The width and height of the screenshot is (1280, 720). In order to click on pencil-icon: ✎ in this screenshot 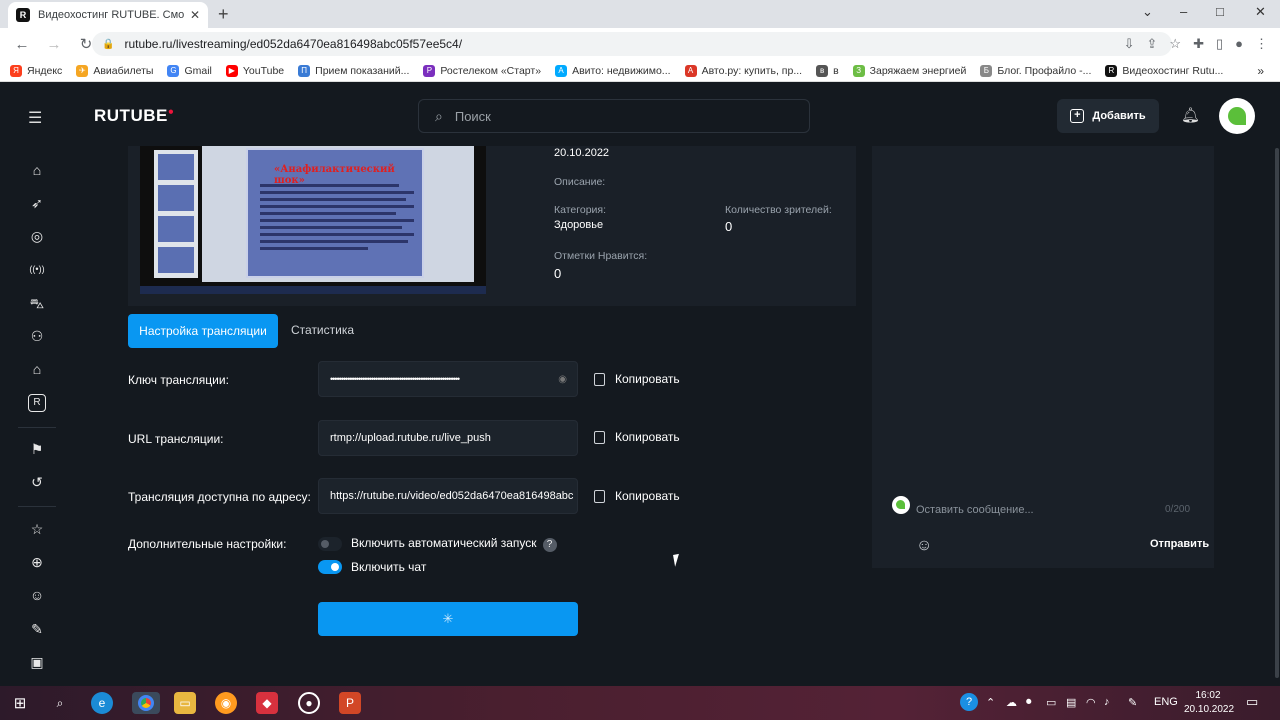, I will do `click(37, 629)`.